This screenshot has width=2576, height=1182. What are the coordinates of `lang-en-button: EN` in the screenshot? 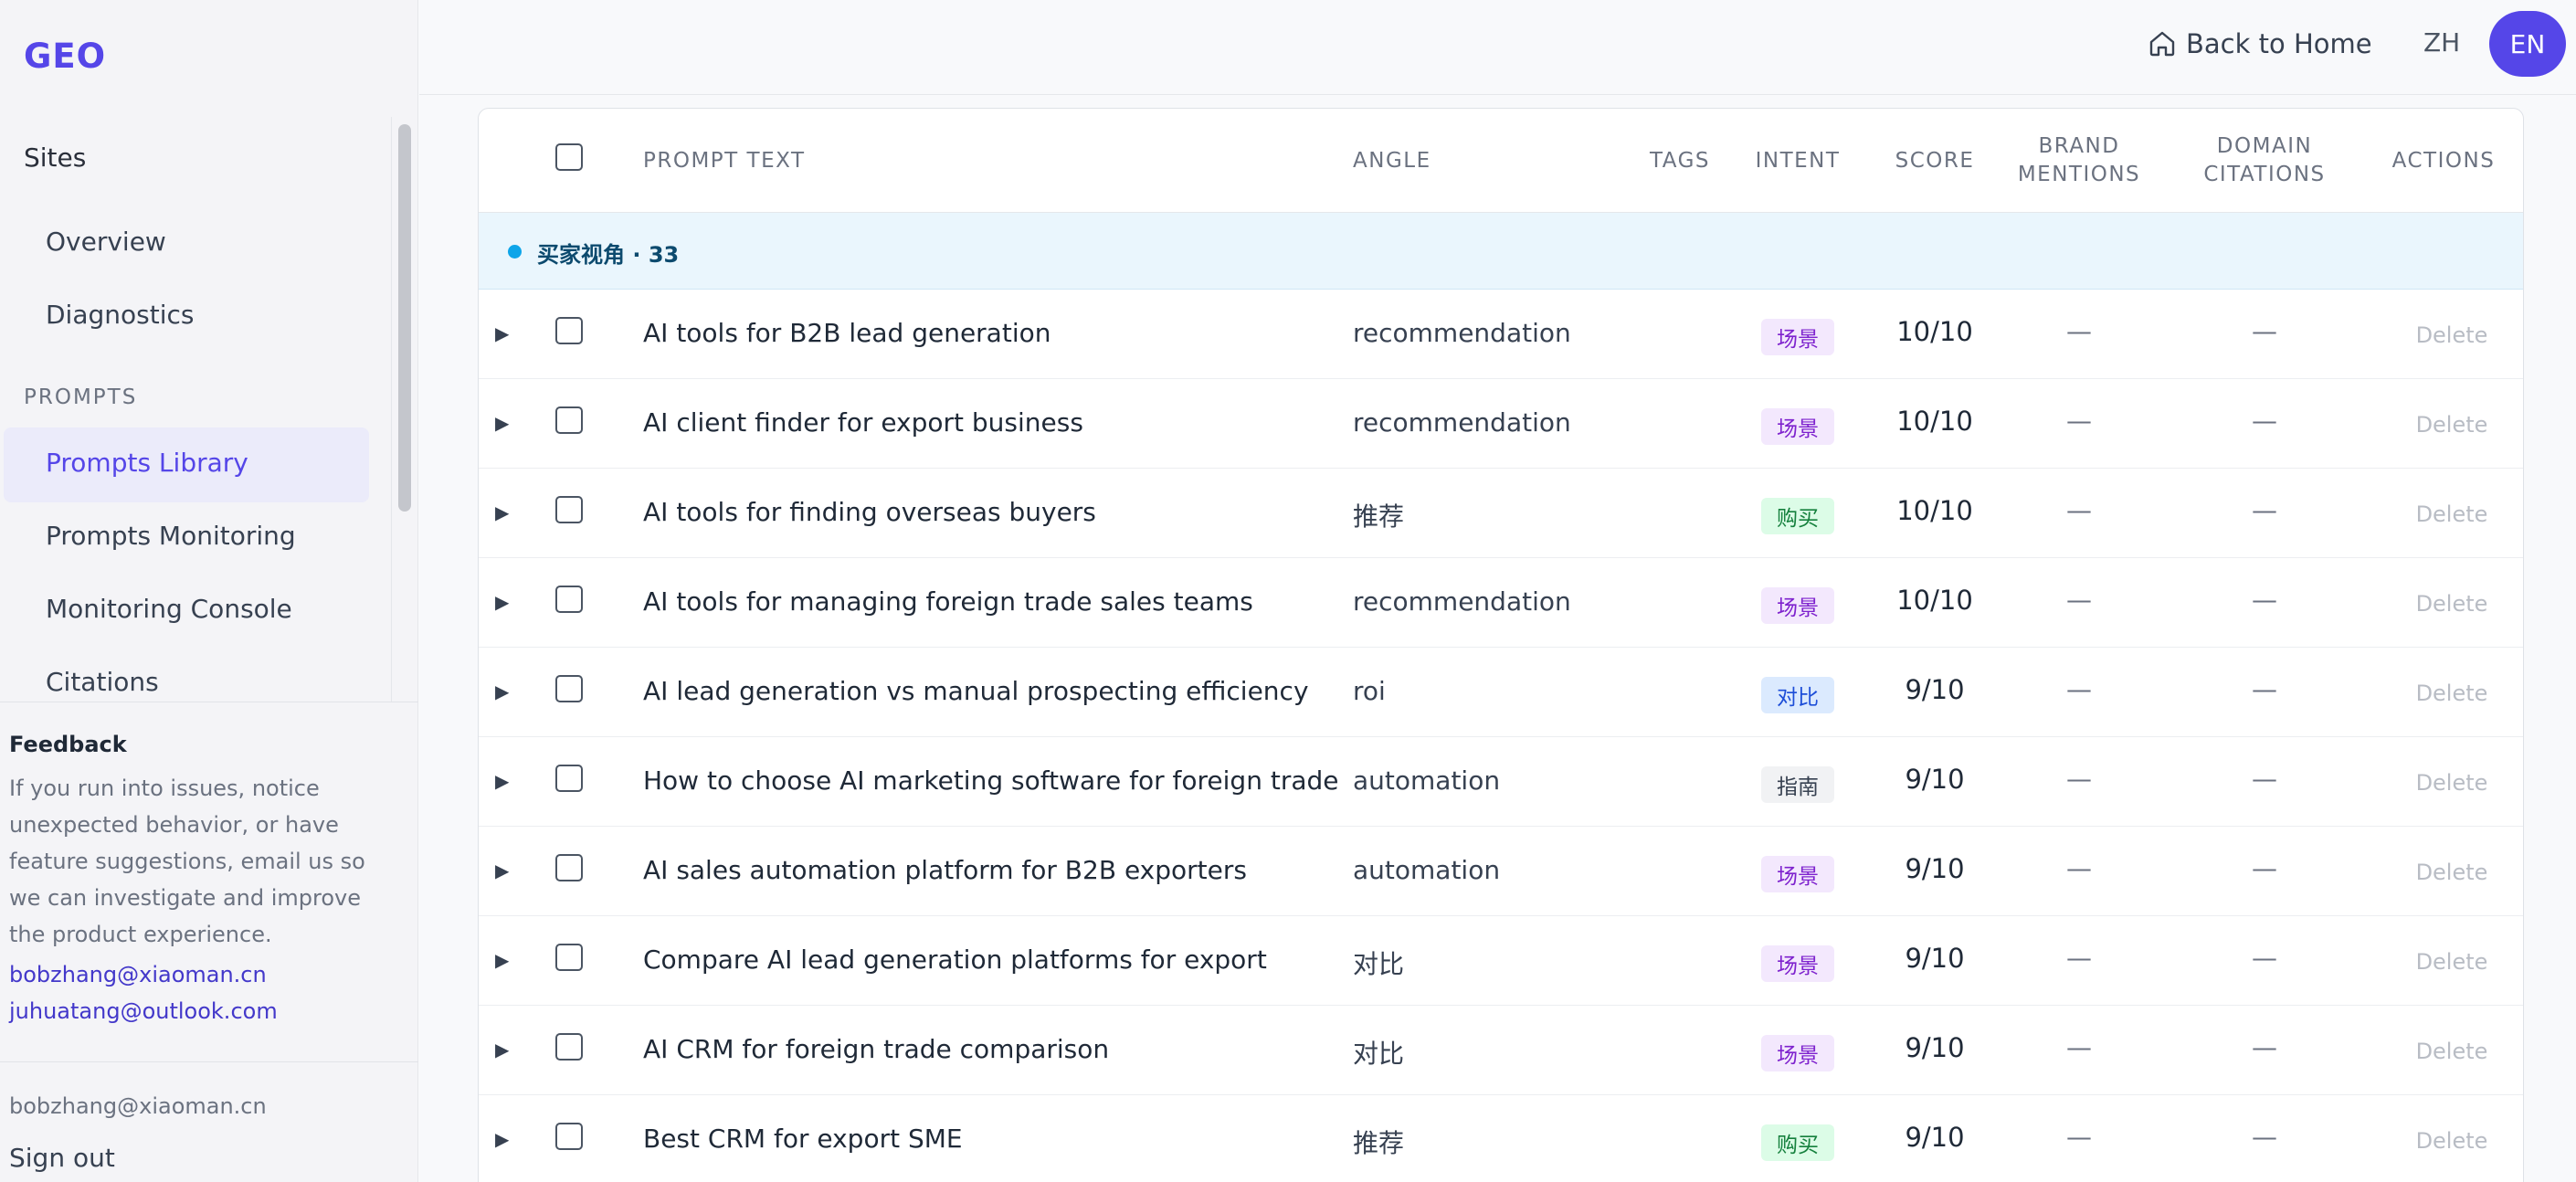 It's located at (2527, 44).